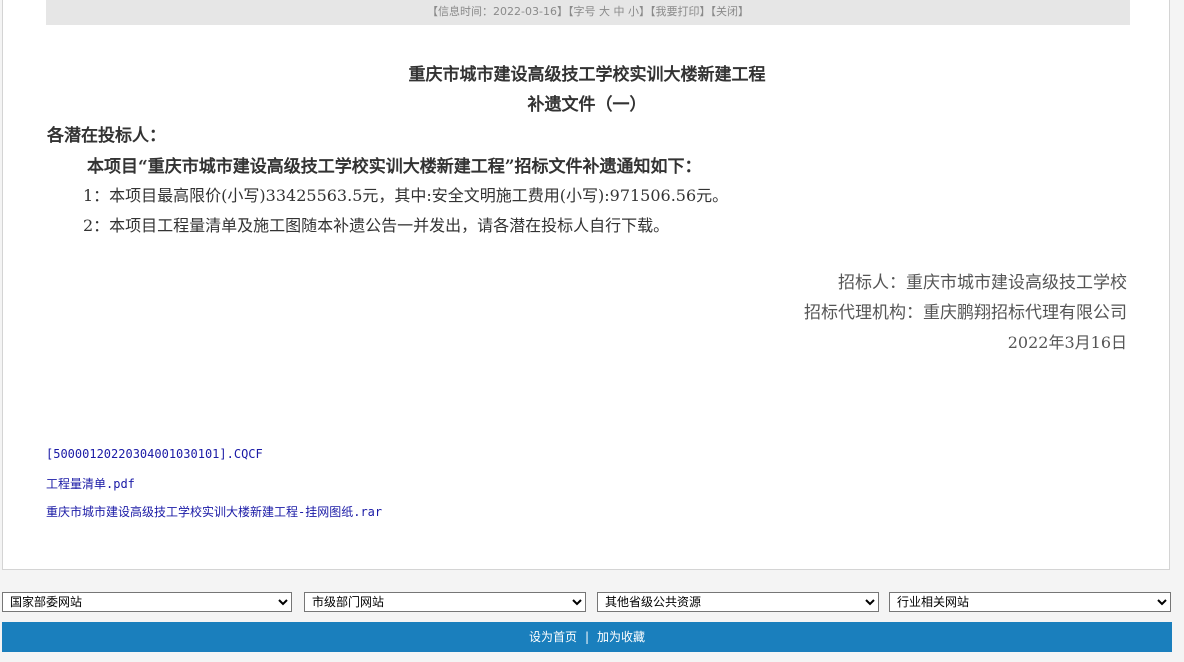  I want to click on font-small-link: 小, so click(633, 11).